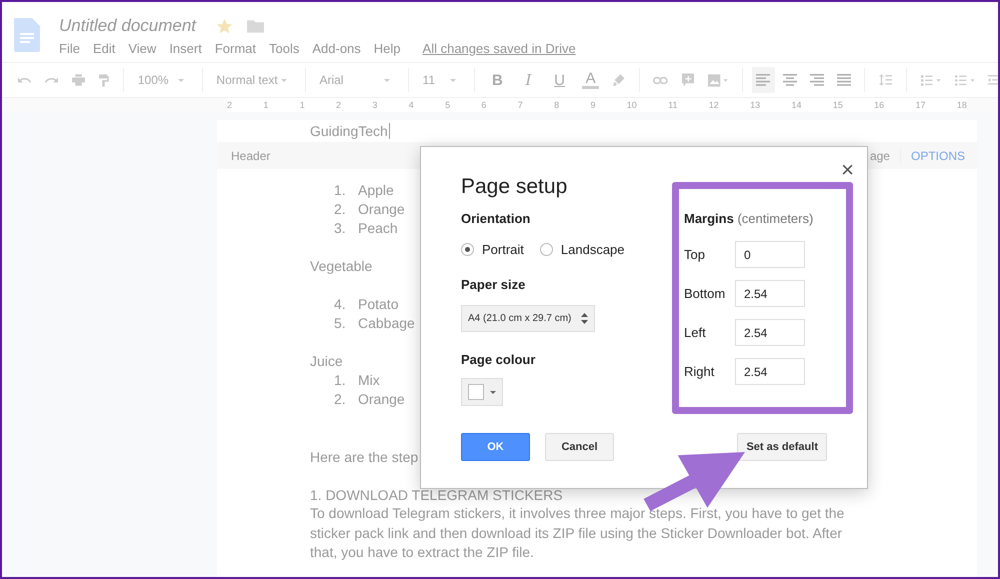 The image size is (1000, 579). Describe the element at coordinates (937, 155) in the screenshot. I see `options-link: OPTIONS` at that location.